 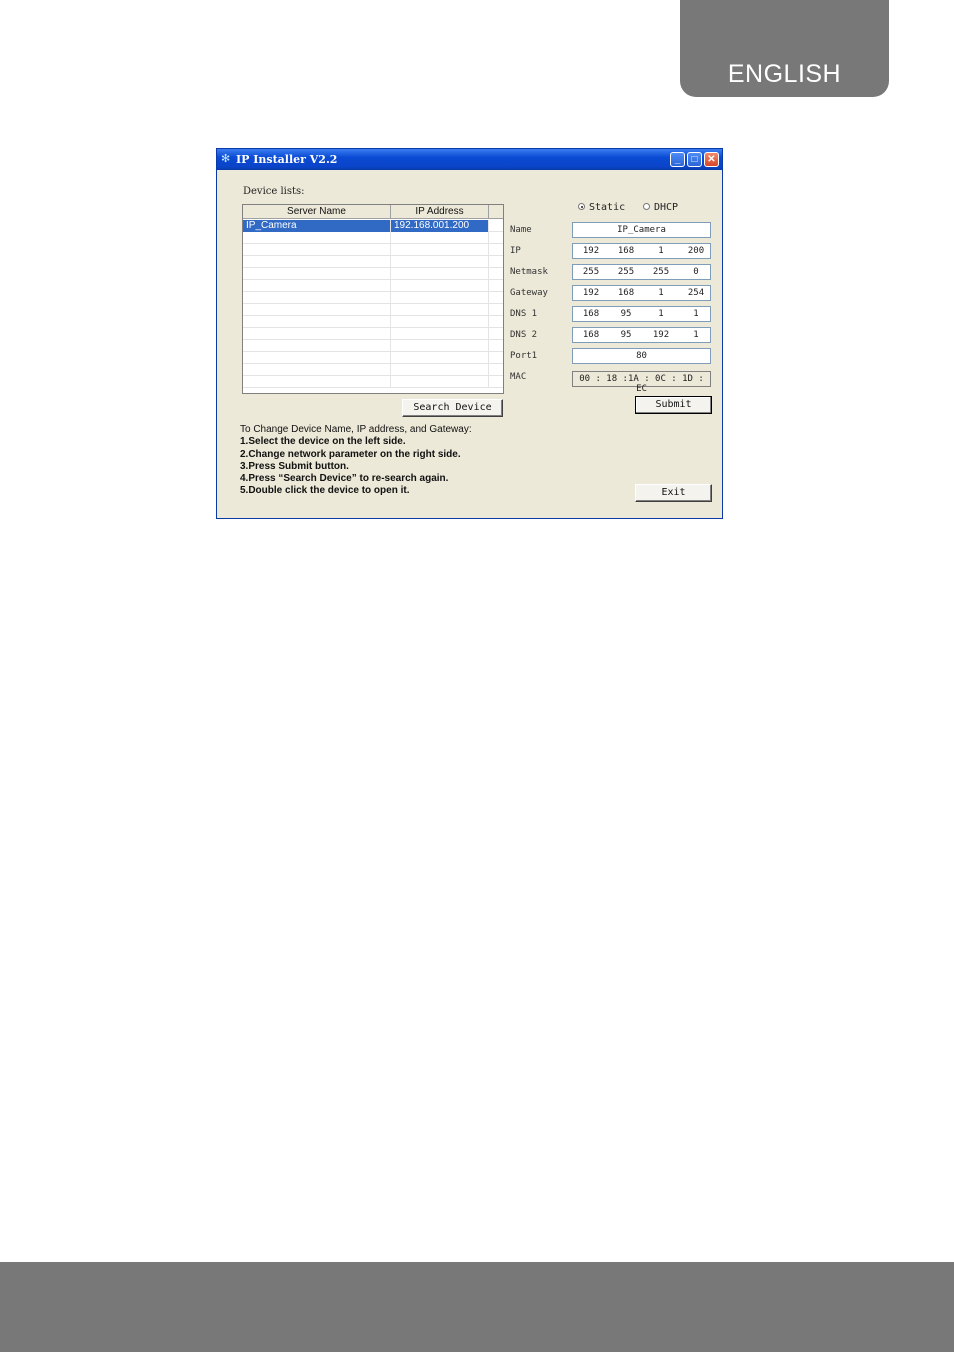 I want to click on exit-button: Exit, so click(x=673, y=493).